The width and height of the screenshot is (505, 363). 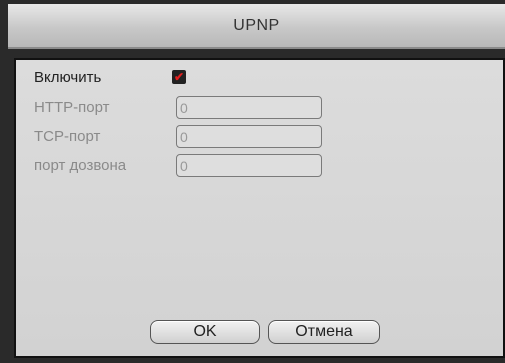 What do you see at coordinates (80, 165) in the screenshot?
I see `dial-port-label: порт дозвона` at bounding box center [80, 165].